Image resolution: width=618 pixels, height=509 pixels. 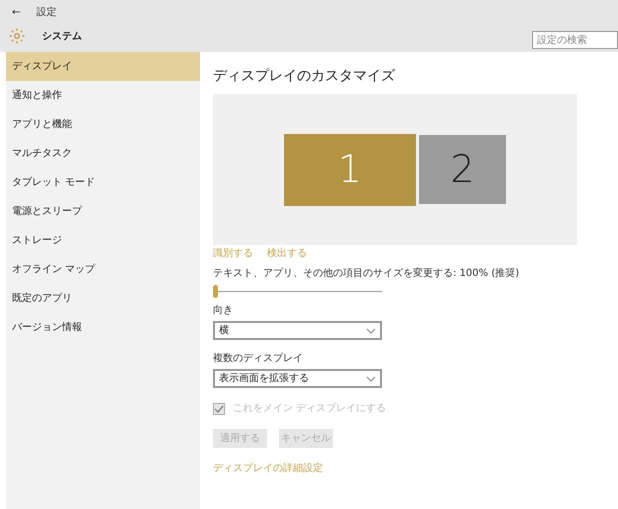 What do you see at coordinates (223, 310) in the screenshot?
I see `field-label: 向き` at bounding box center [223, 310].